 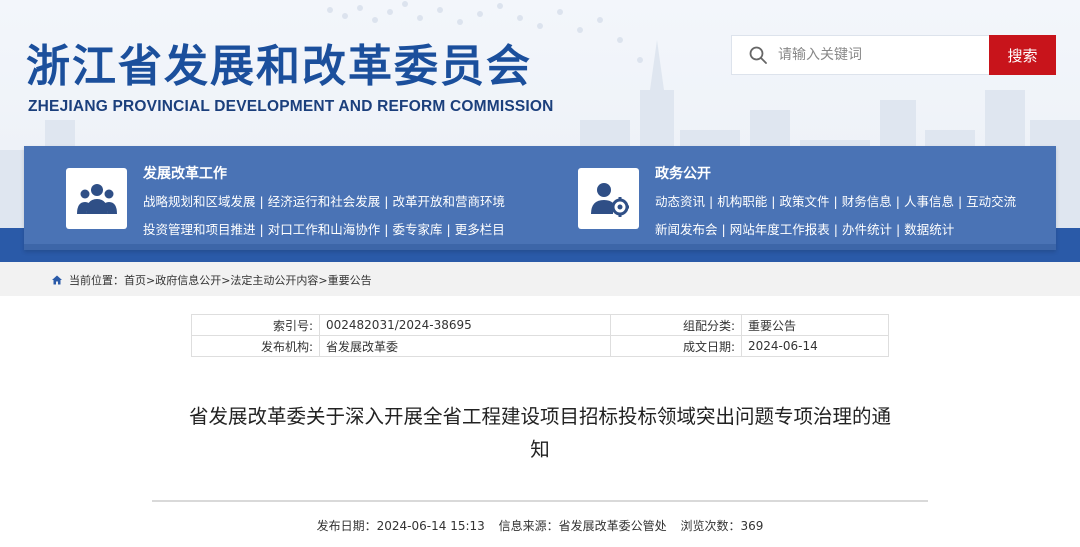 What do you see at coordinates (676, 346) in the screenshot?
I see `date-label: 成文日期:` at bounding box center [676, 346].